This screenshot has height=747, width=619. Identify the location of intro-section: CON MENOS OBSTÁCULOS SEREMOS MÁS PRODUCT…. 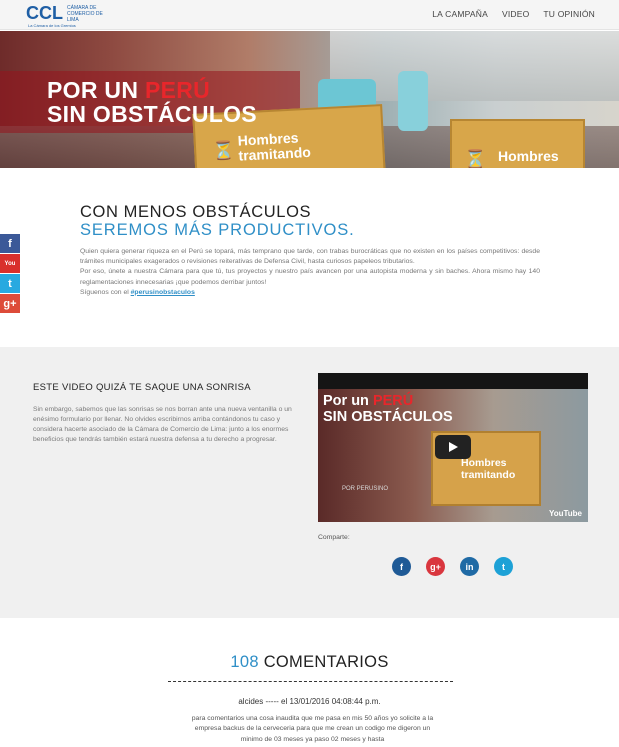
(310, 250).